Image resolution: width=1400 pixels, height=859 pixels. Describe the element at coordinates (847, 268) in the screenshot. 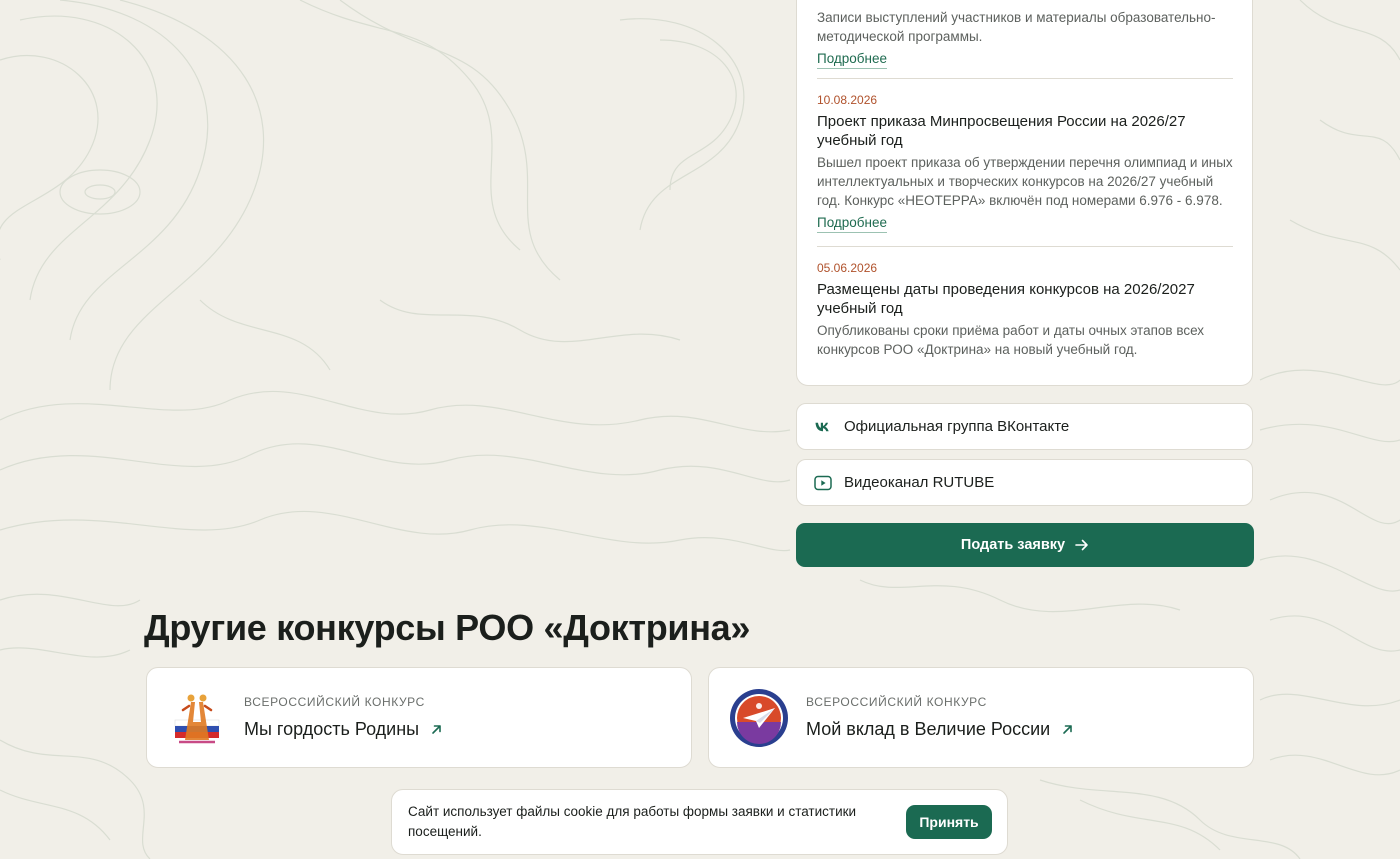

I see `news-date: 05.06.2026` at that location.